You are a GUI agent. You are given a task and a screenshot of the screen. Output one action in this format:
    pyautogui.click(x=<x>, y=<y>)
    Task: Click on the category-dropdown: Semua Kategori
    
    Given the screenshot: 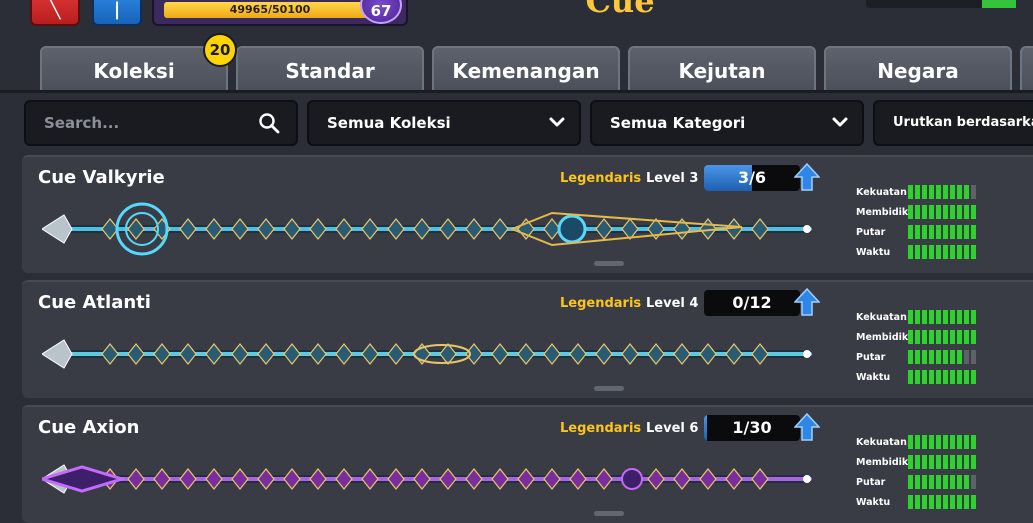 What is the action you would take?
    pyautogui.click(x=727, y=123)
    